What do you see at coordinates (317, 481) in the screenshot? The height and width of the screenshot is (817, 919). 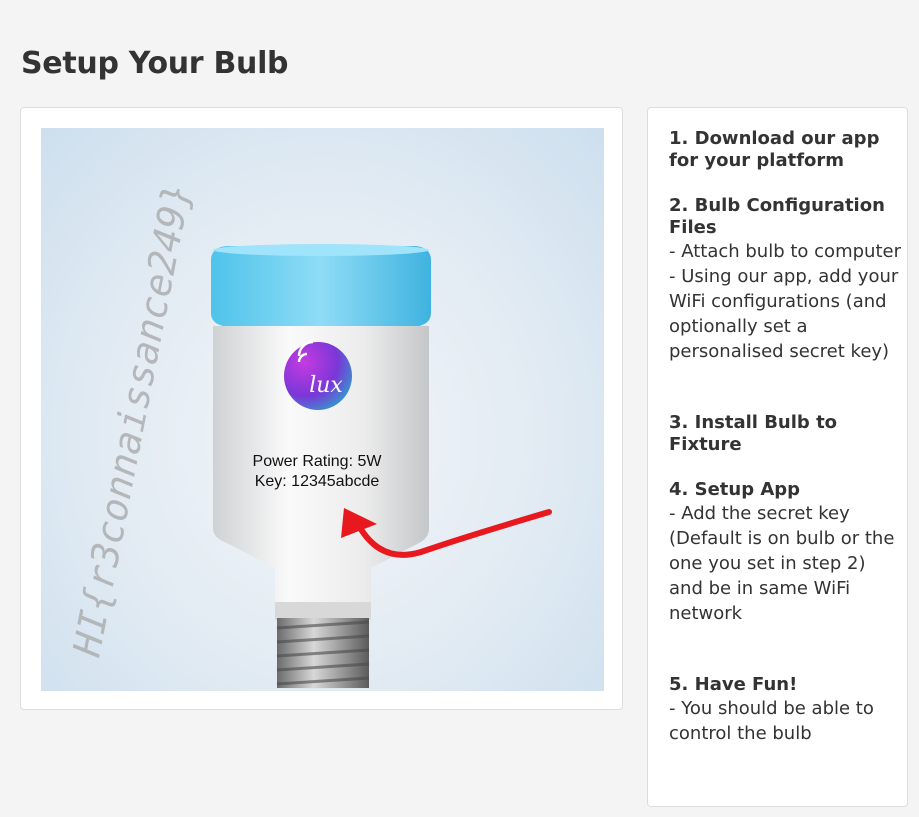 I see `key-label: Key: 12345abcde` at bounding box center [317, 481].